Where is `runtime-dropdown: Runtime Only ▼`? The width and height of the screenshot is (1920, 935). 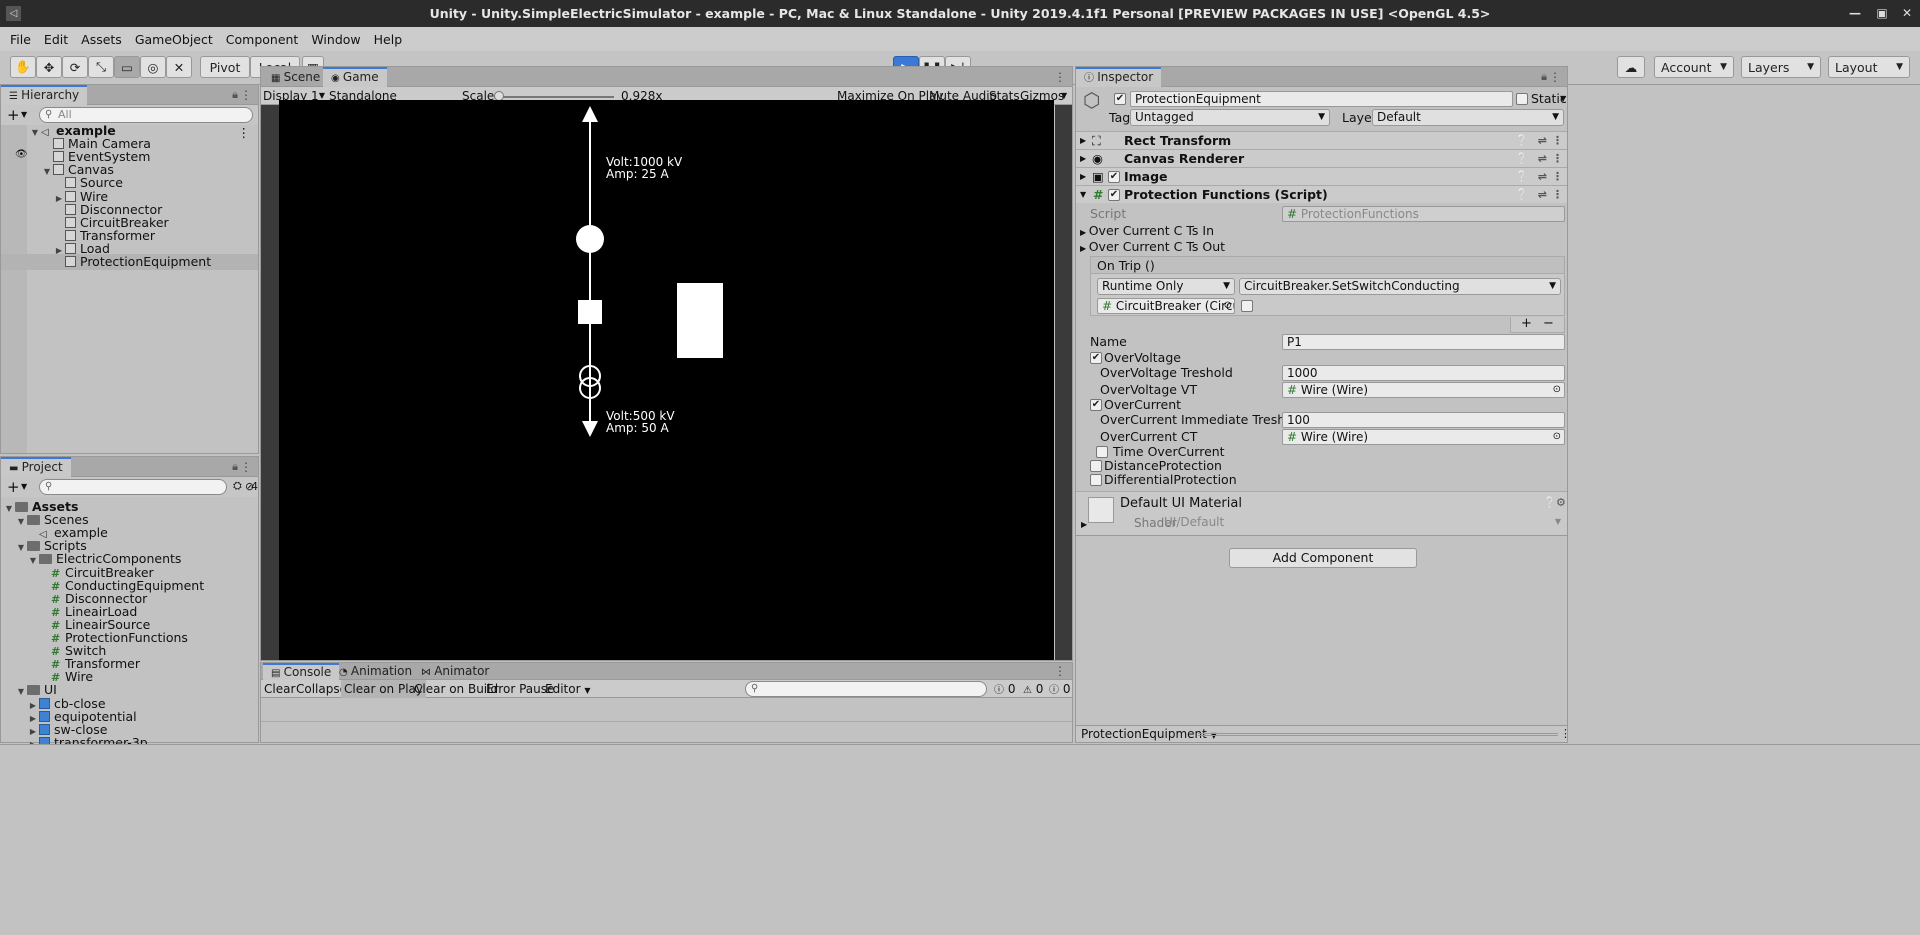 runtime-dropdown: Runtime Only ▼ is located at coordinates (1166, 286).